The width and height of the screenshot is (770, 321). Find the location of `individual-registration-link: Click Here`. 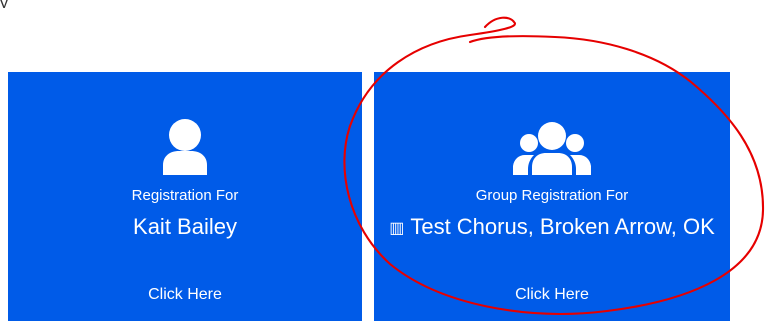

individual-registration-link: Click Here is located at coordinates (185, 295).